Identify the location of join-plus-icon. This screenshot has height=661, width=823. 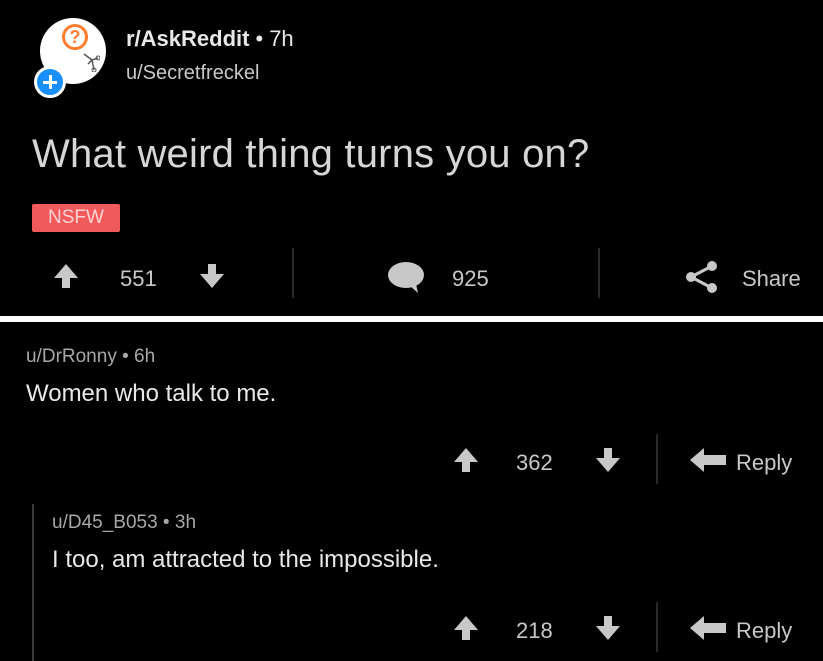
(50, 82).